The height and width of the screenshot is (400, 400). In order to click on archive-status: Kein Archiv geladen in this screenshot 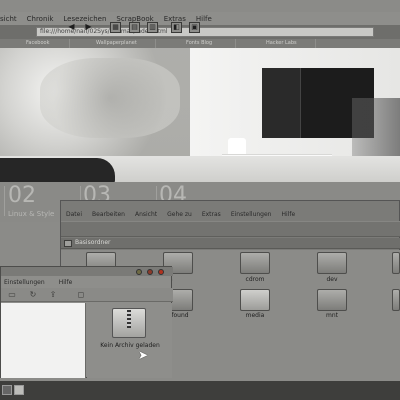, I will do `click(130, 345)`.